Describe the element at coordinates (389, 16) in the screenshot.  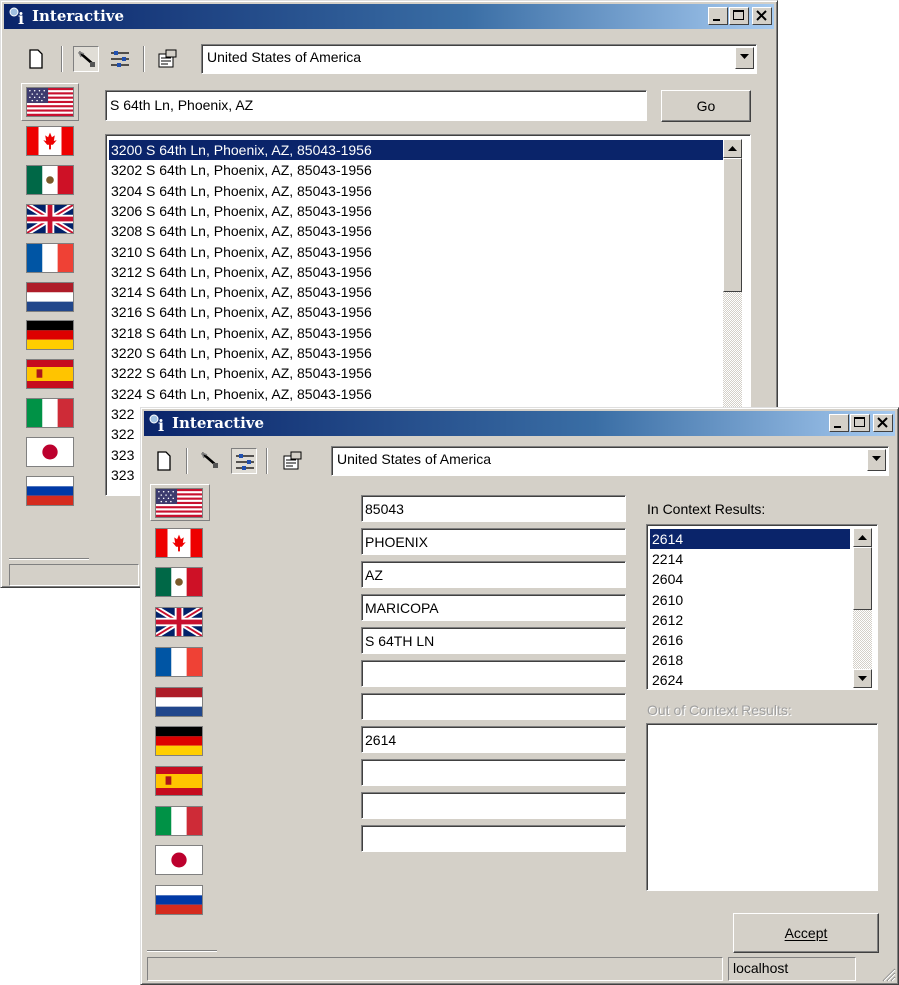
I see `back-title-bar: Interactive` at that location.